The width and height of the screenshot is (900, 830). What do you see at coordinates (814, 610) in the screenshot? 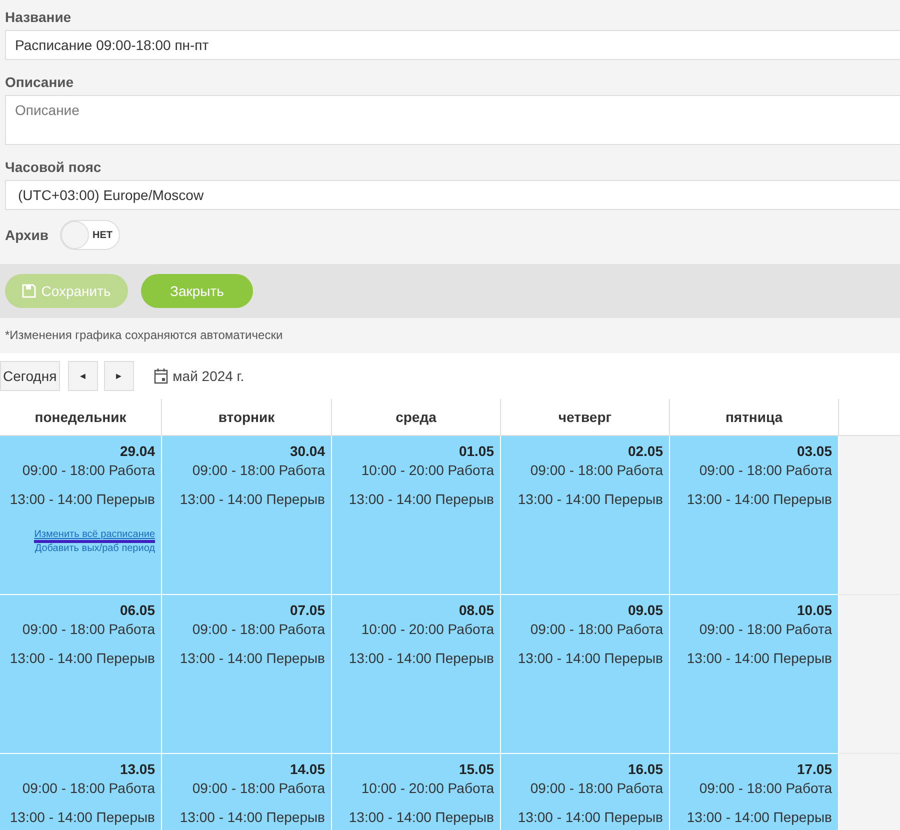
I see `day-date: 10.05` at bounding box center [814, 610].